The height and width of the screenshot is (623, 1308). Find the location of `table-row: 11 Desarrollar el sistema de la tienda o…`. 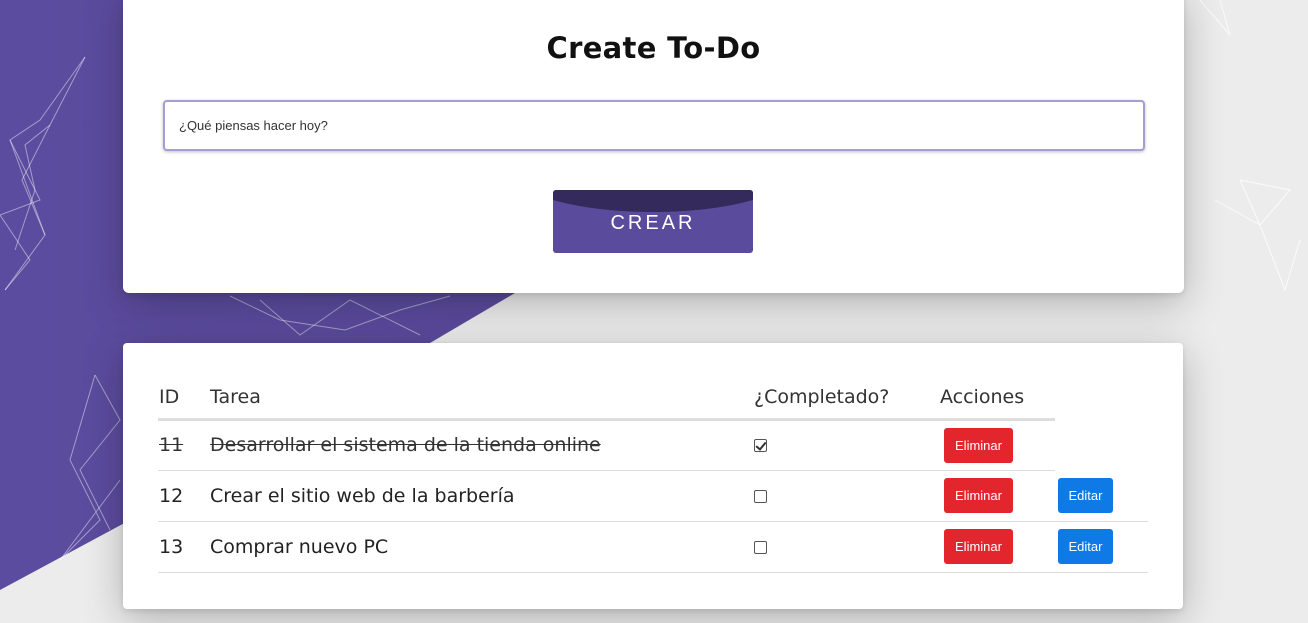

table-row: 11 Desarrollar el sistema de la tienda o… is located at coordinates (653, 445).